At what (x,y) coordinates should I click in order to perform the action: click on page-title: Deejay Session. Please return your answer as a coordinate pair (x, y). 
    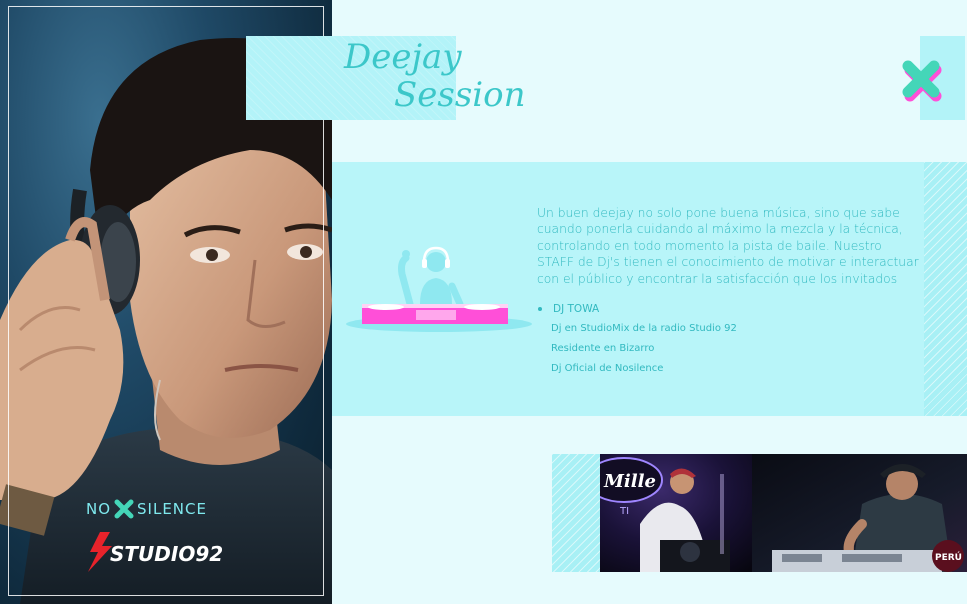
    Looking at the image, I should click on (432, 77).